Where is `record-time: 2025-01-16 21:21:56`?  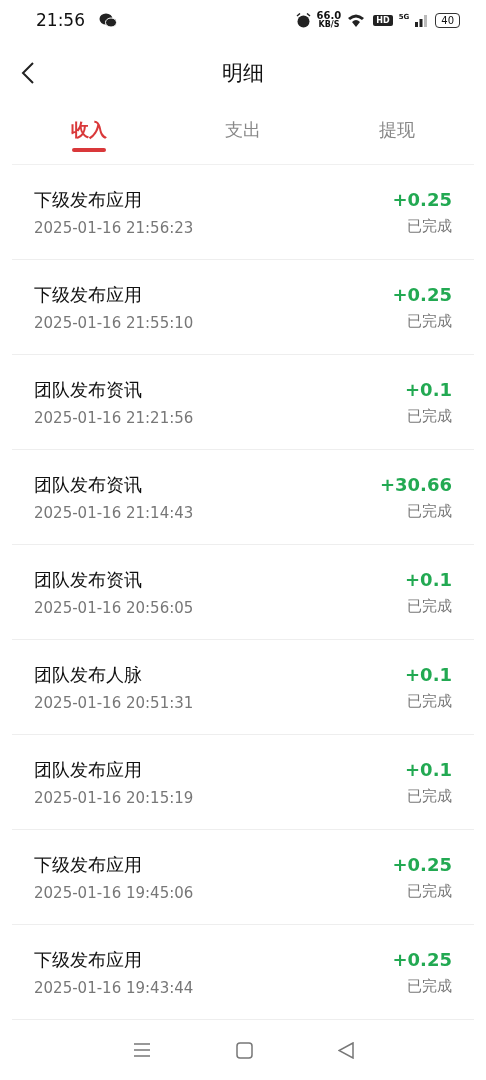
record-time: 2025-01-16 21:21:56 is located at coordinates (114, 417).